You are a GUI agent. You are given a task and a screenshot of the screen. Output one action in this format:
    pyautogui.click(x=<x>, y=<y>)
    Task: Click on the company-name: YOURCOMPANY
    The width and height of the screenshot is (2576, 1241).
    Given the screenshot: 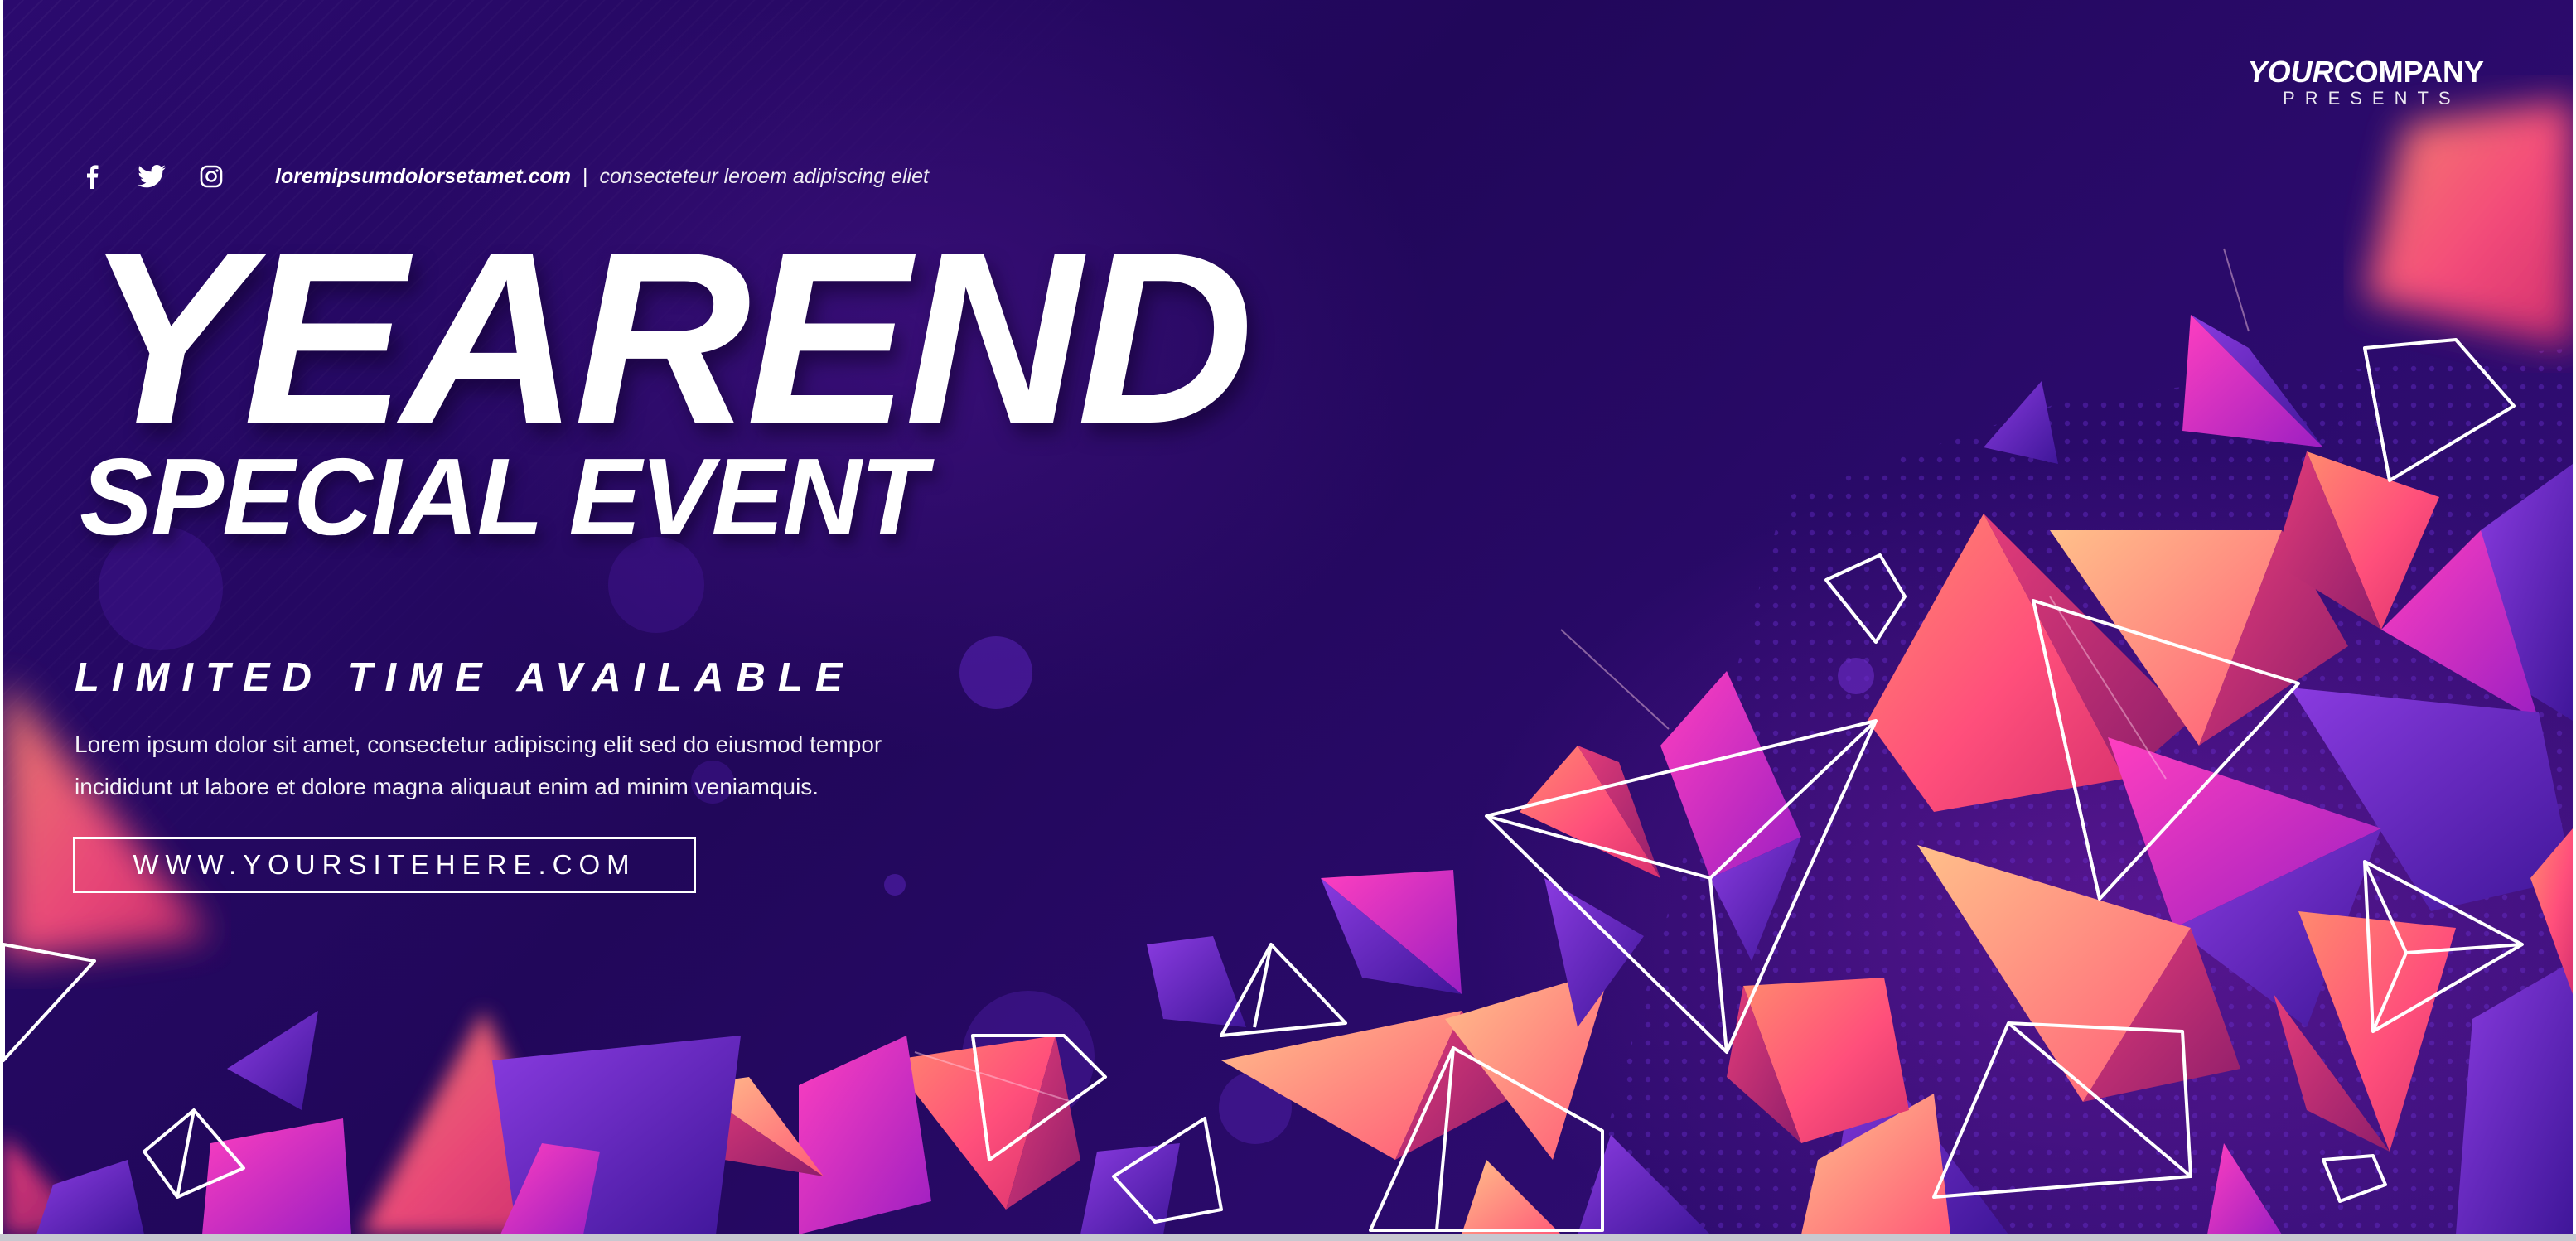 What is the action you would take?
    pyautogui.click(x=2366, y=72)
    